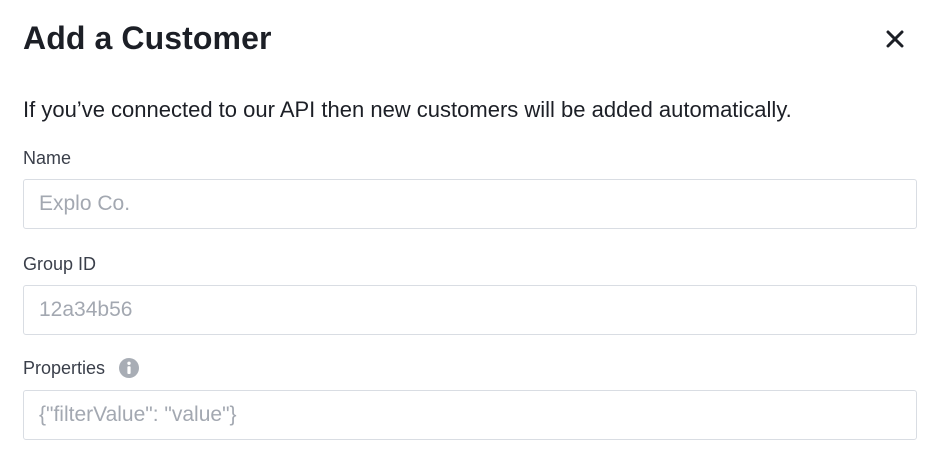  I want to click on close-icon, so click(895, 39).